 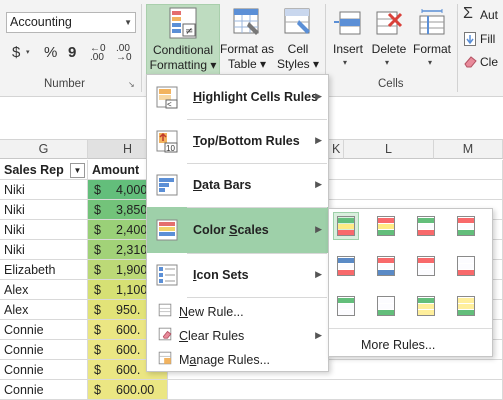 What do you see at coordinates (298, 39) in the screenshot?
I see `cell-styles-button: Cell Styles ▾` at bounding box center [298, 39].